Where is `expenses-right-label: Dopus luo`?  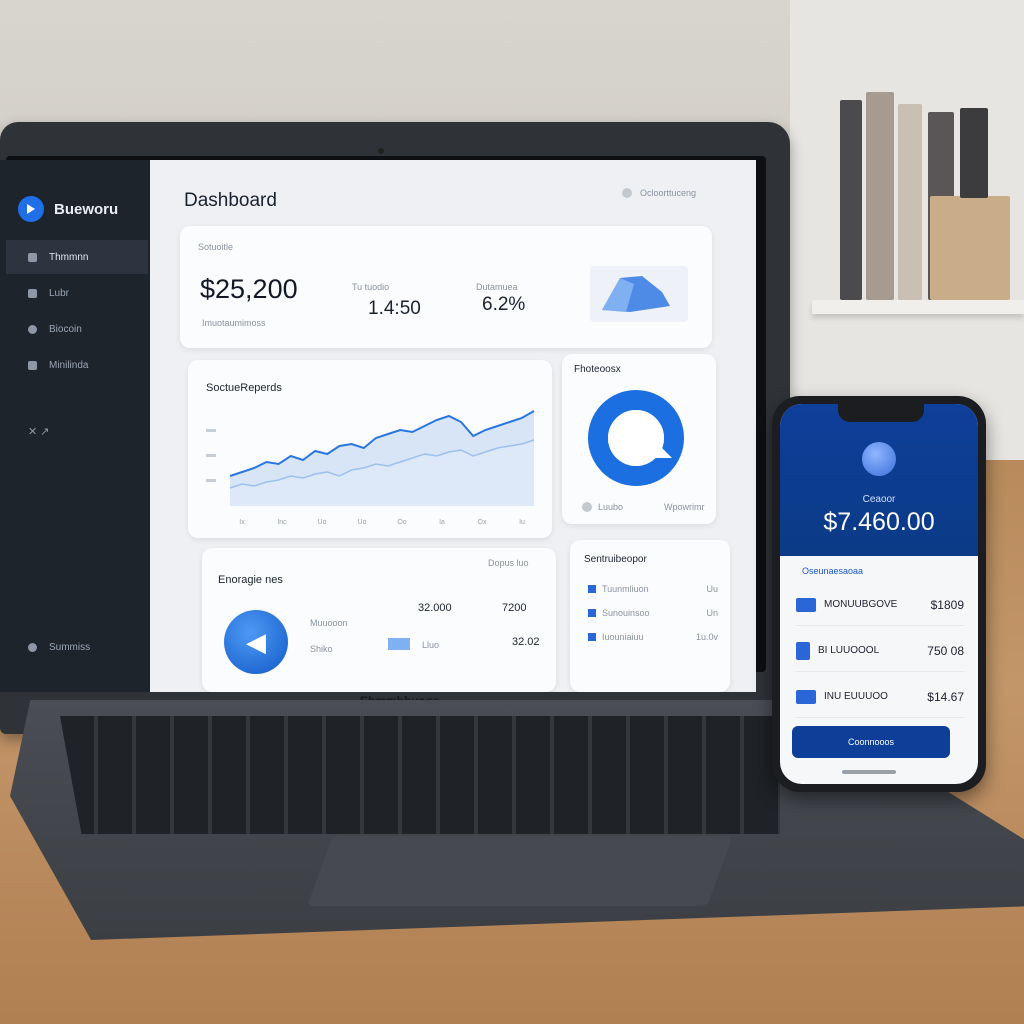
expenses-right-label: Dopus luo is located at coordinates (508, 563).